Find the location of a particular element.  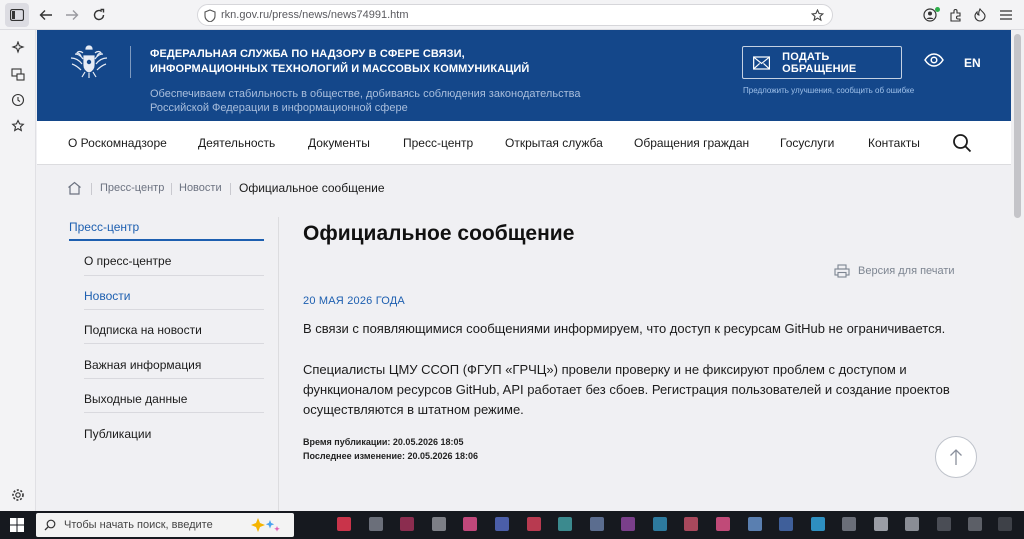

history-icon is located at coordinates (18, 100).